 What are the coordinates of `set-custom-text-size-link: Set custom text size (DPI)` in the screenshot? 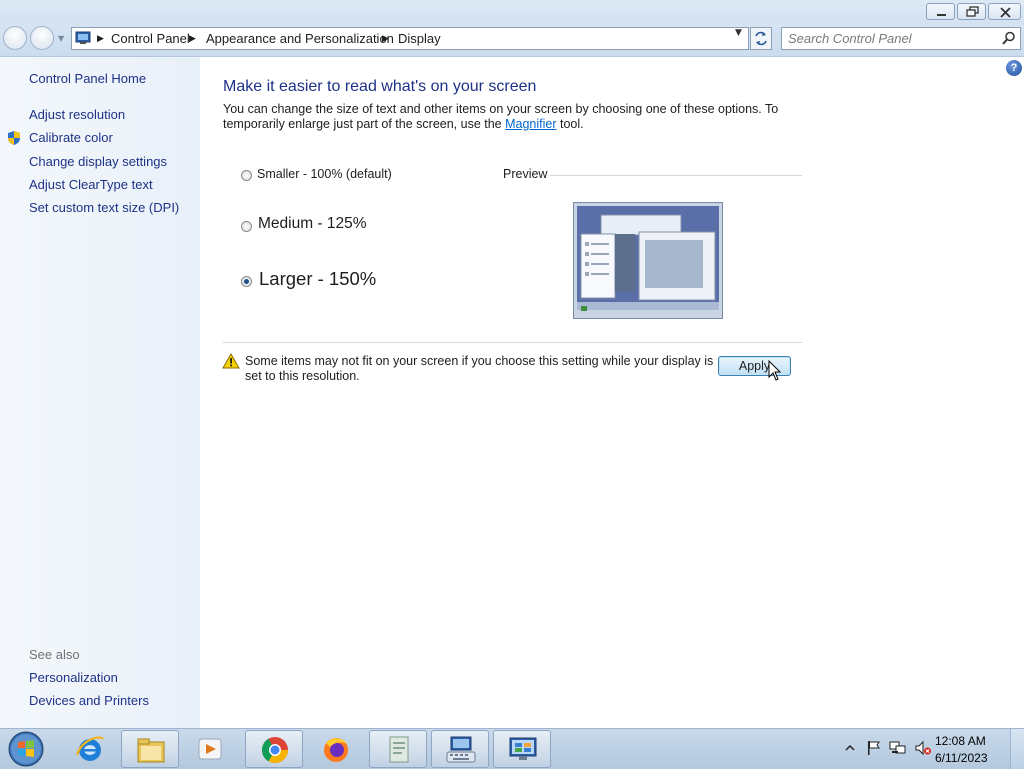 It's located at (104, 207).